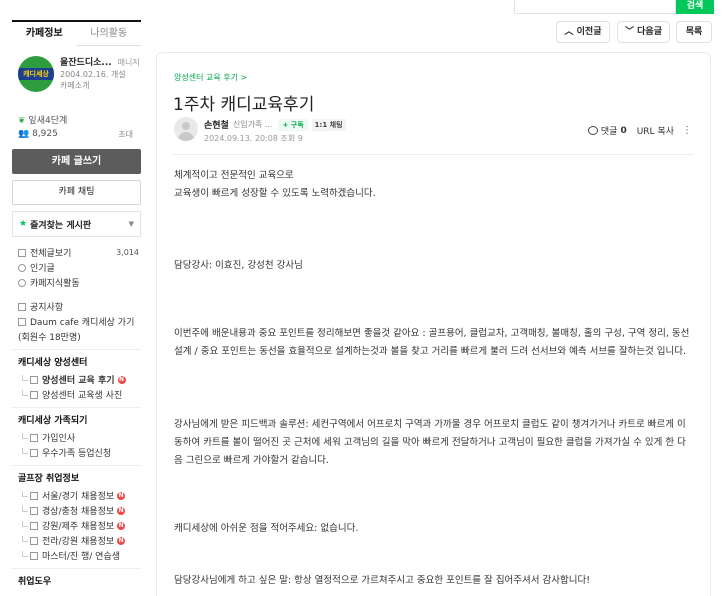 The height and width of the screenshot is (596, 725). I want to click on comment-label: 댓글, so click(609, 130).